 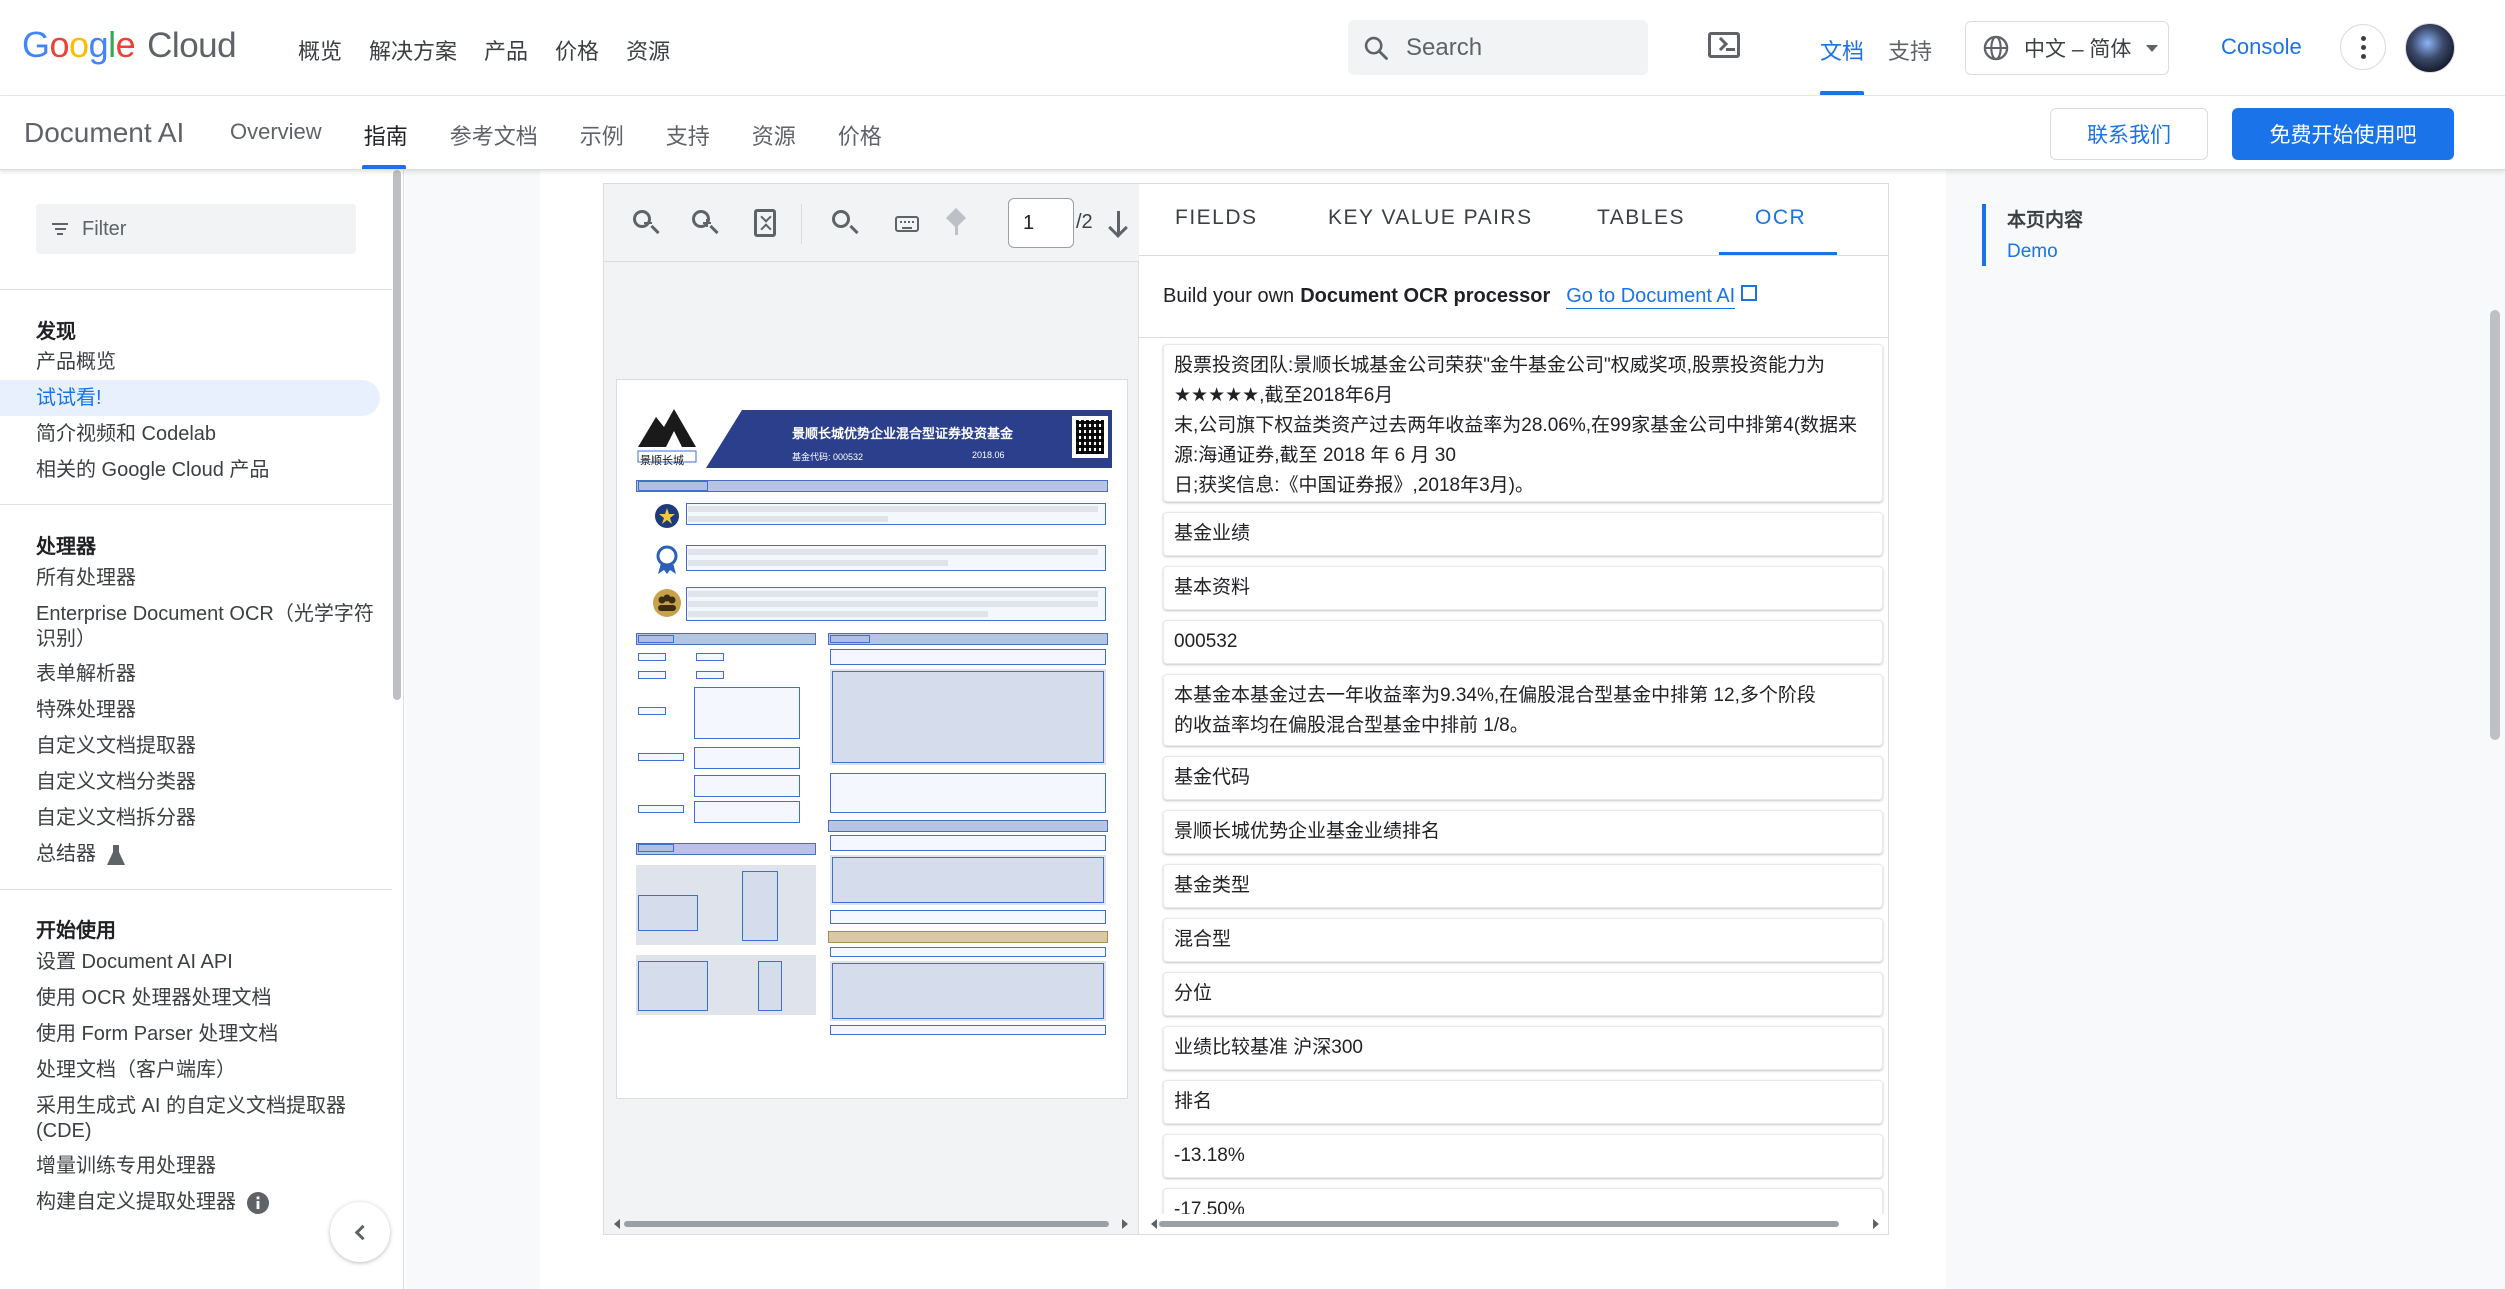 I want to click on previous-page-icon, so click(x=958, y=223).